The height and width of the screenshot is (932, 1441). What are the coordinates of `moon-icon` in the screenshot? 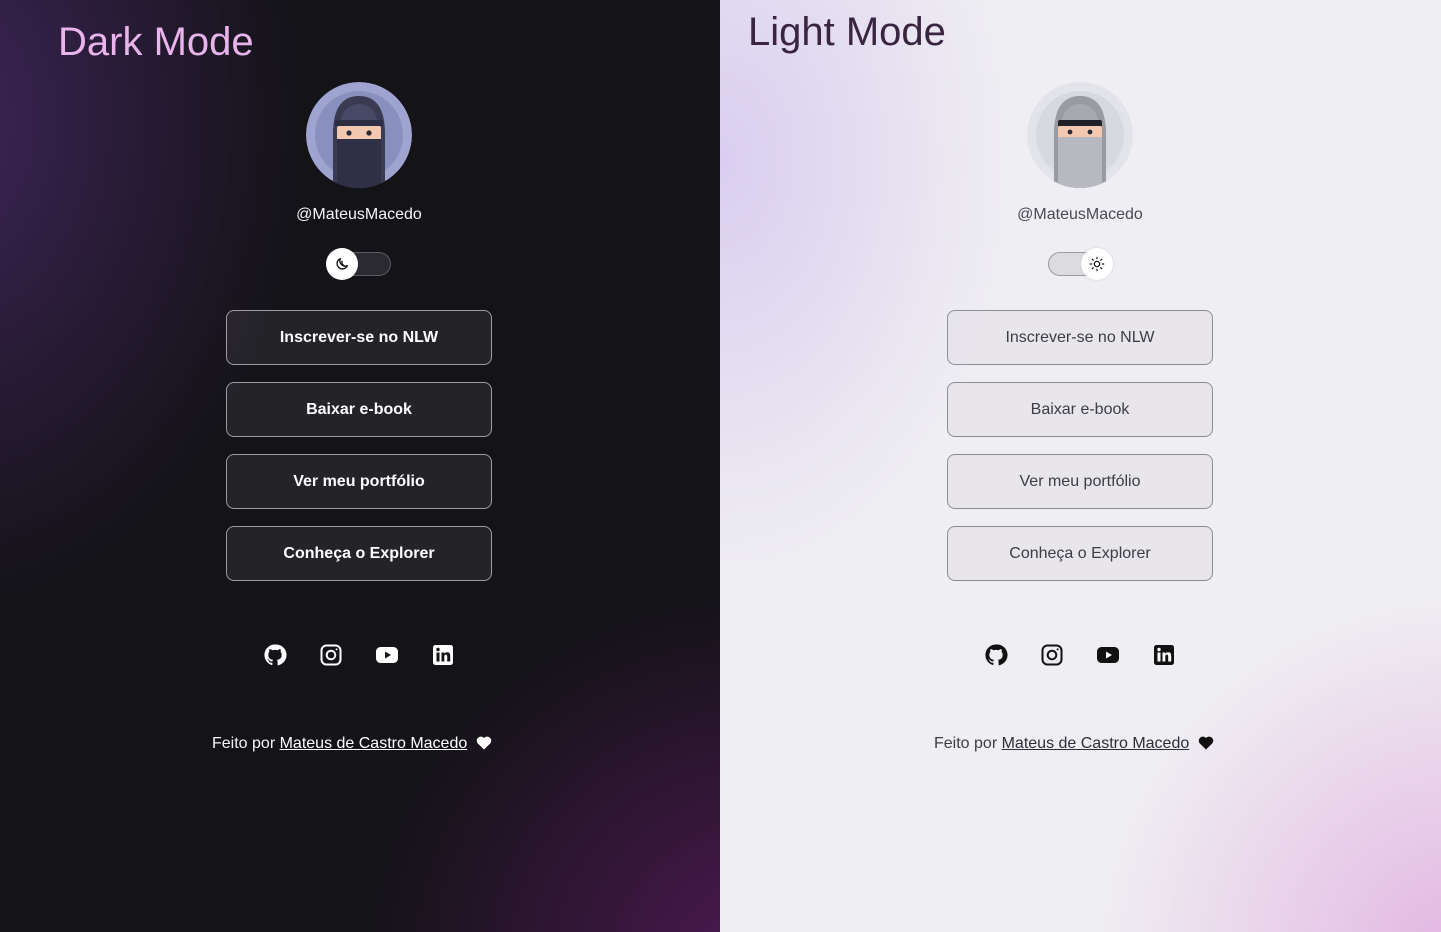 It's located at (342, 264).